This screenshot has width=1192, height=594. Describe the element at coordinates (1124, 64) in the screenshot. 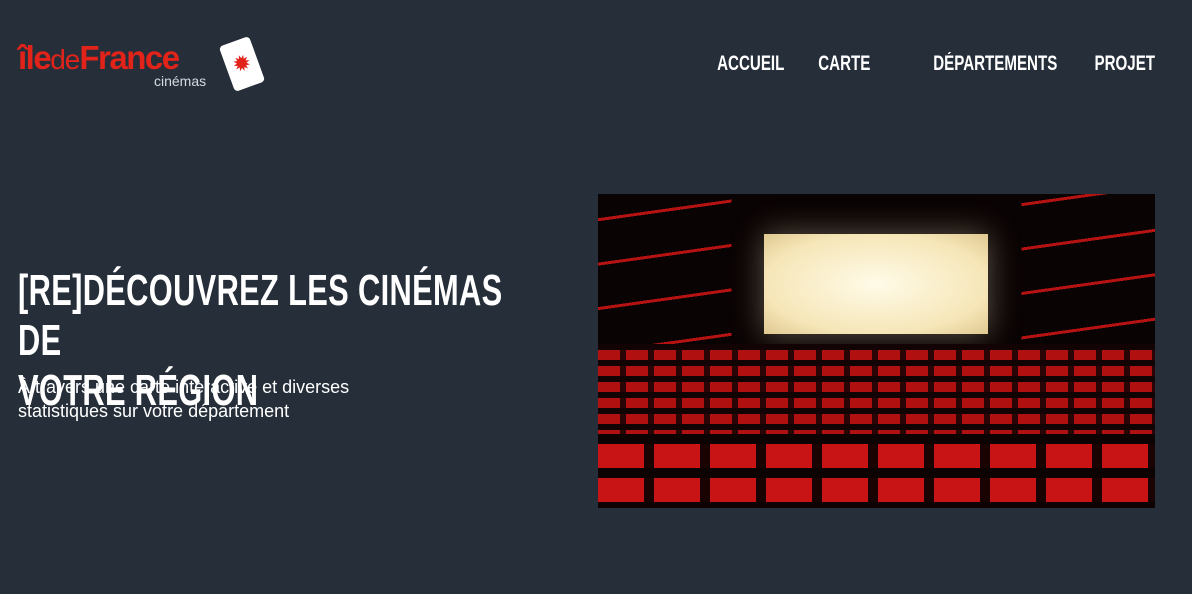

I see `nav-projet: PROJET` at that location.